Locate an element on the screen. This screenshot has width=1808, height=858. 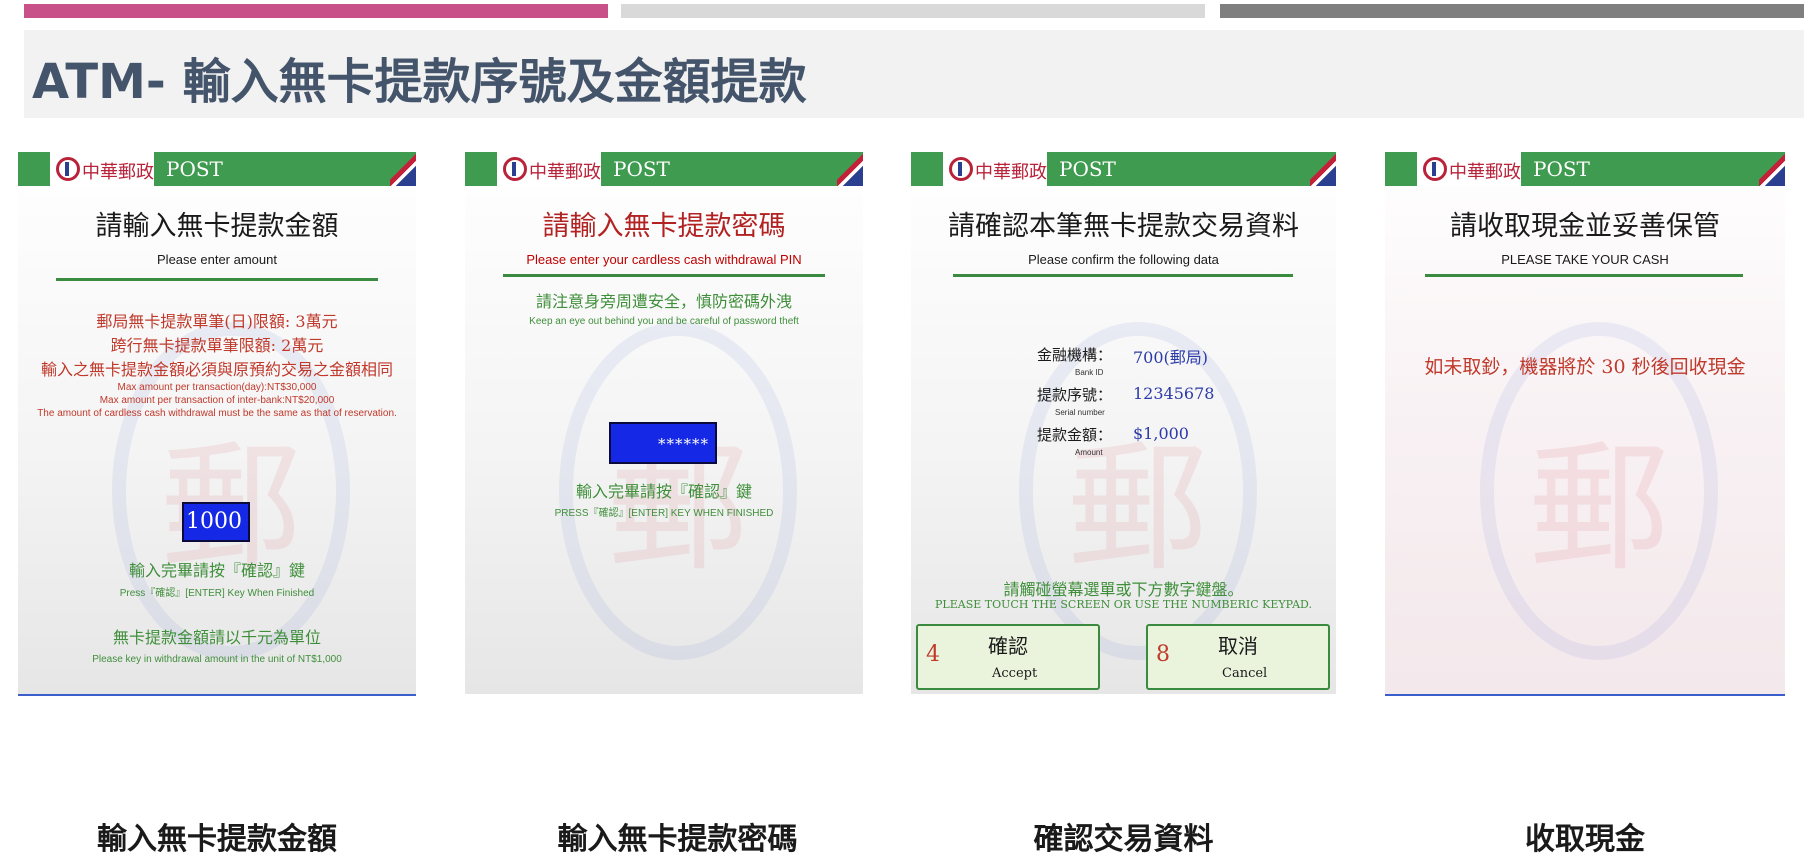
pin-input: ****** is located at coordinates (663, 443).